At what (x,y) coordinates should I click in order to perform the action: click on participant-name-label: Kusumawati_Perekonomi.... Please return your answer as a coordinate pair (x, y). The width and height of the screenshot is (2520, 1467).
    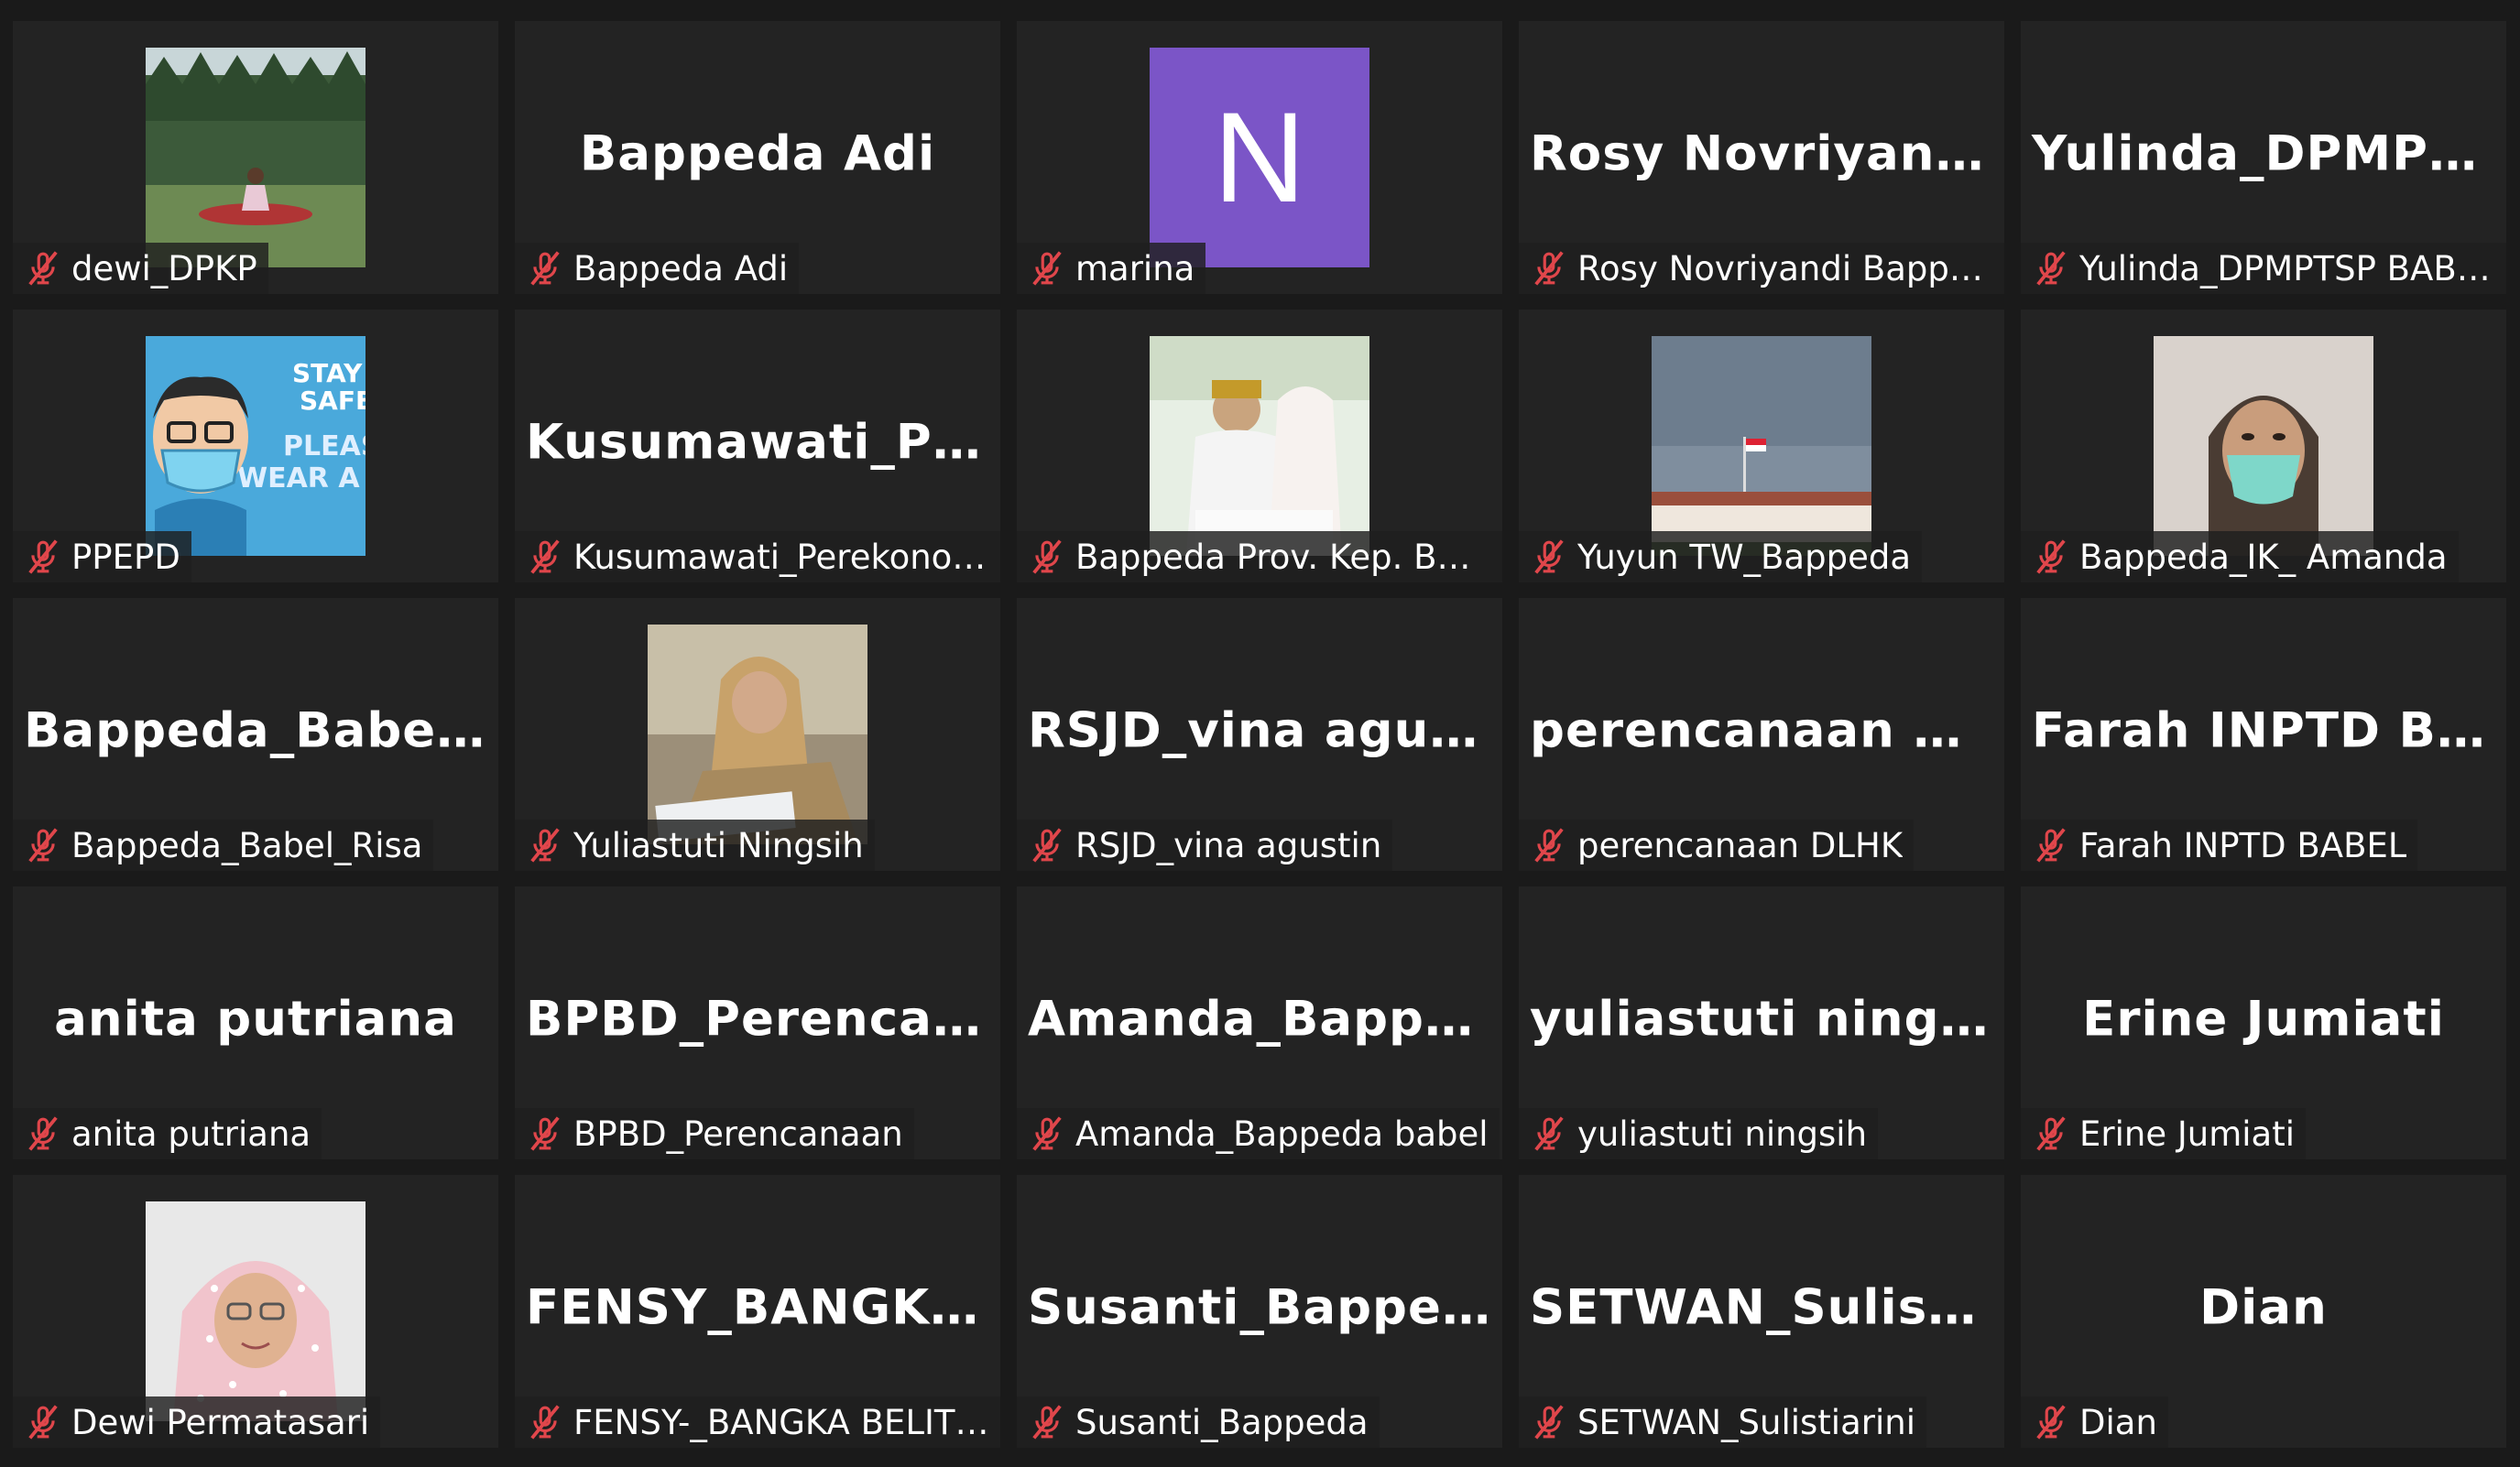
    Looking at the image, I should click on (757, 556).